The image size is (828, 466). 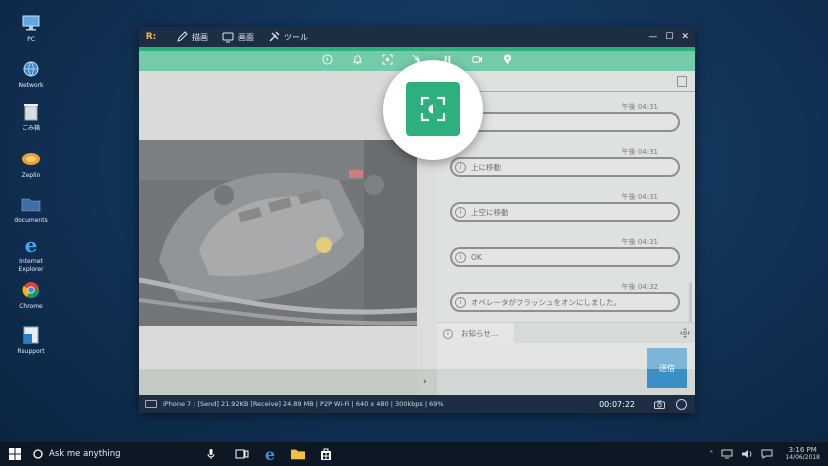 I want to click on chat-message: 午後 04:31 i 上に移動, so click(x=565, y=162).